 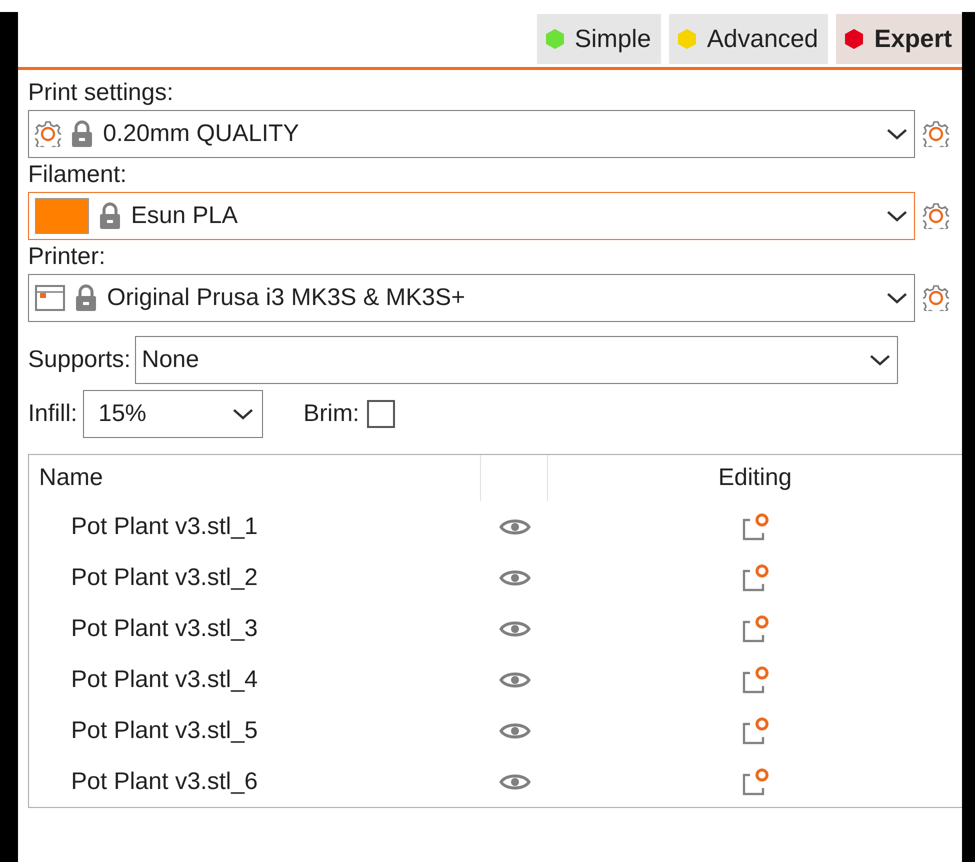 I want to click on object-name: Pot Plant v3.stl_2, so click(x=255, y=578).